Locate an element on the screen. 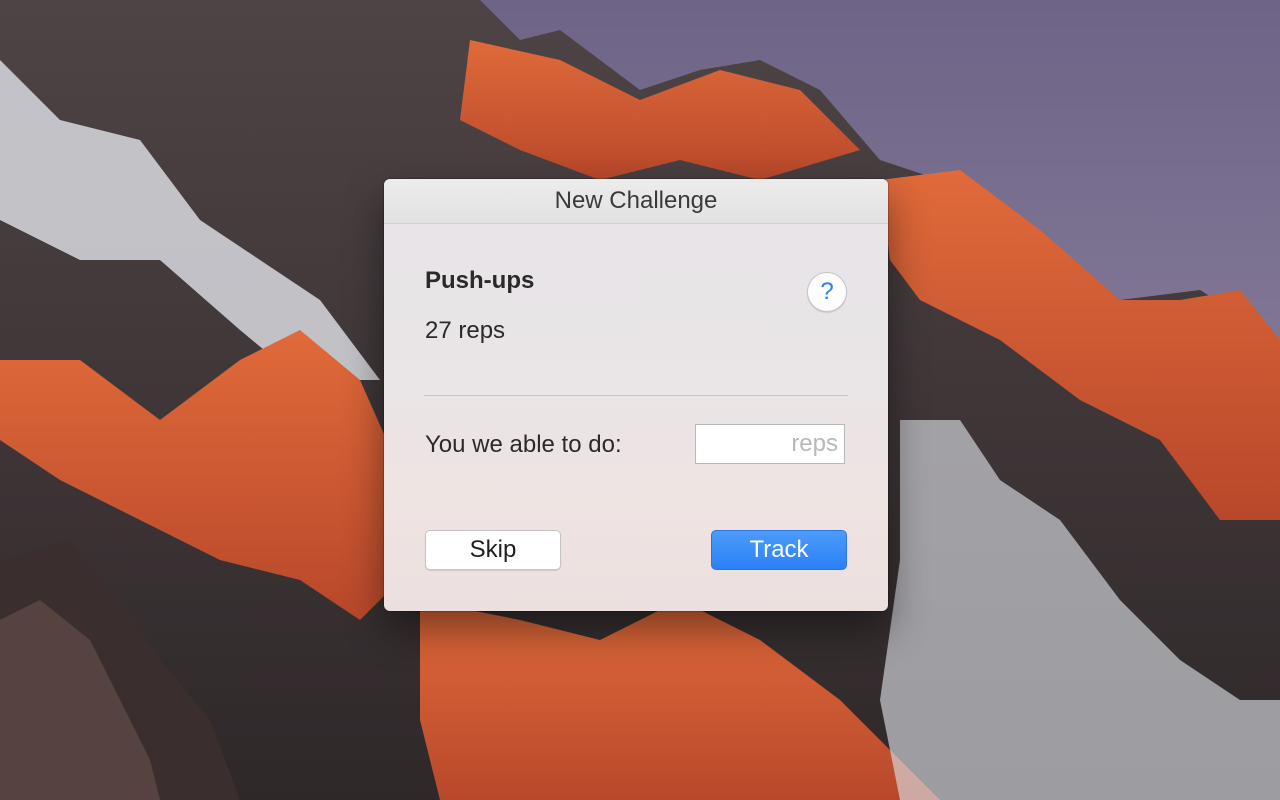 The width and height of the screenshot is (1280, 800). question-mark-icon: ? is located at coordinates (827, 291).